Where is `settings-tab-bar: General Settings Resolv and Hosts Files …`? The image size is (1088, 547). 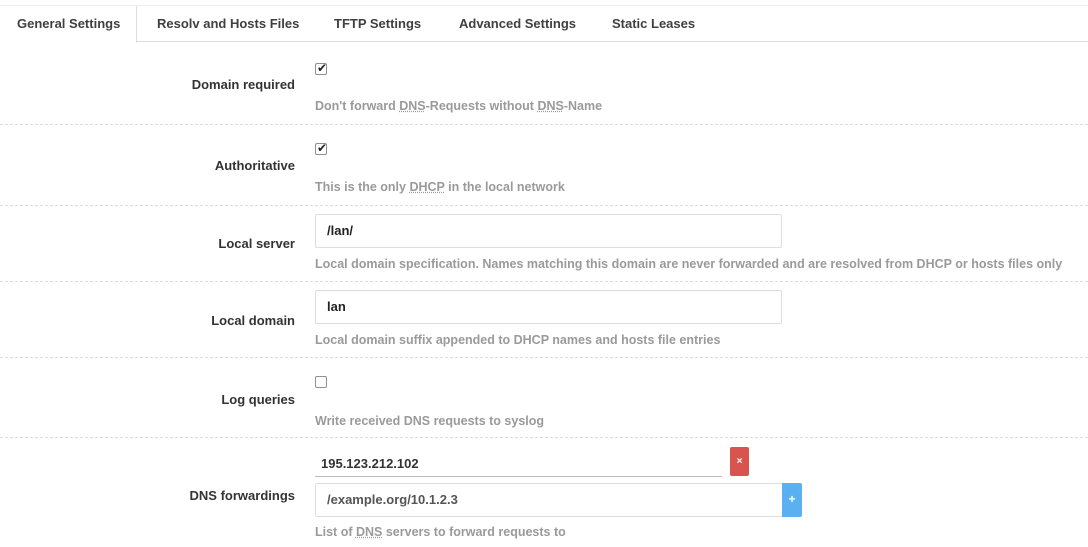
settings-tab-bar: General Settings Resolv and Hosts Files … is located at coordinates (544, 24).